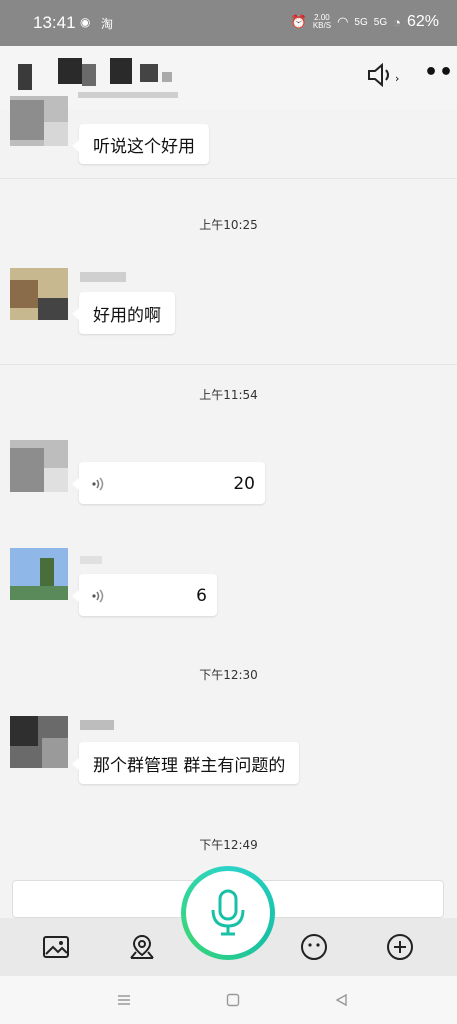 The height and width of the screenshot is (1024, 457). I want to click on status-bar: 13:41 ◉ 淘 ⏰ 2.00 KB/S ◠ 5G 5G ◔ 62%, so click(228, 23).